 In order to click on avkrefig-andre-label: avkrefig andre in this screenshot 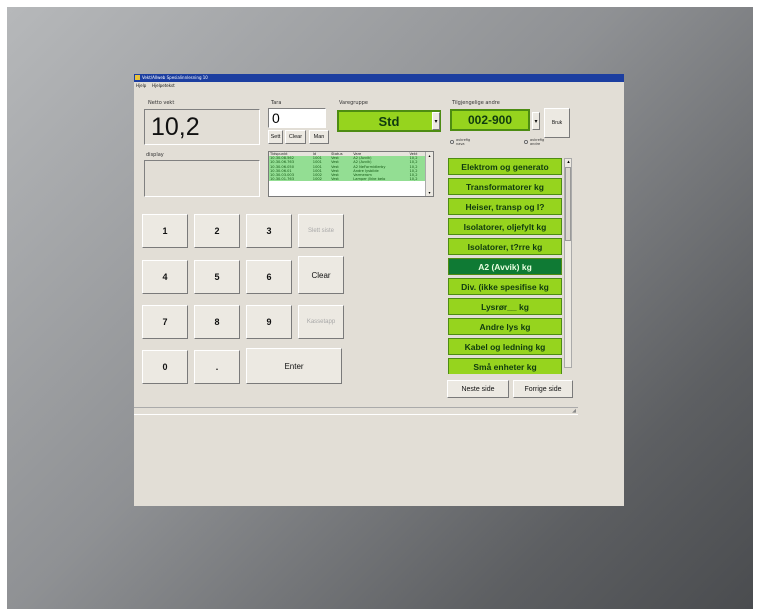, I will do `click(537, 142)`.